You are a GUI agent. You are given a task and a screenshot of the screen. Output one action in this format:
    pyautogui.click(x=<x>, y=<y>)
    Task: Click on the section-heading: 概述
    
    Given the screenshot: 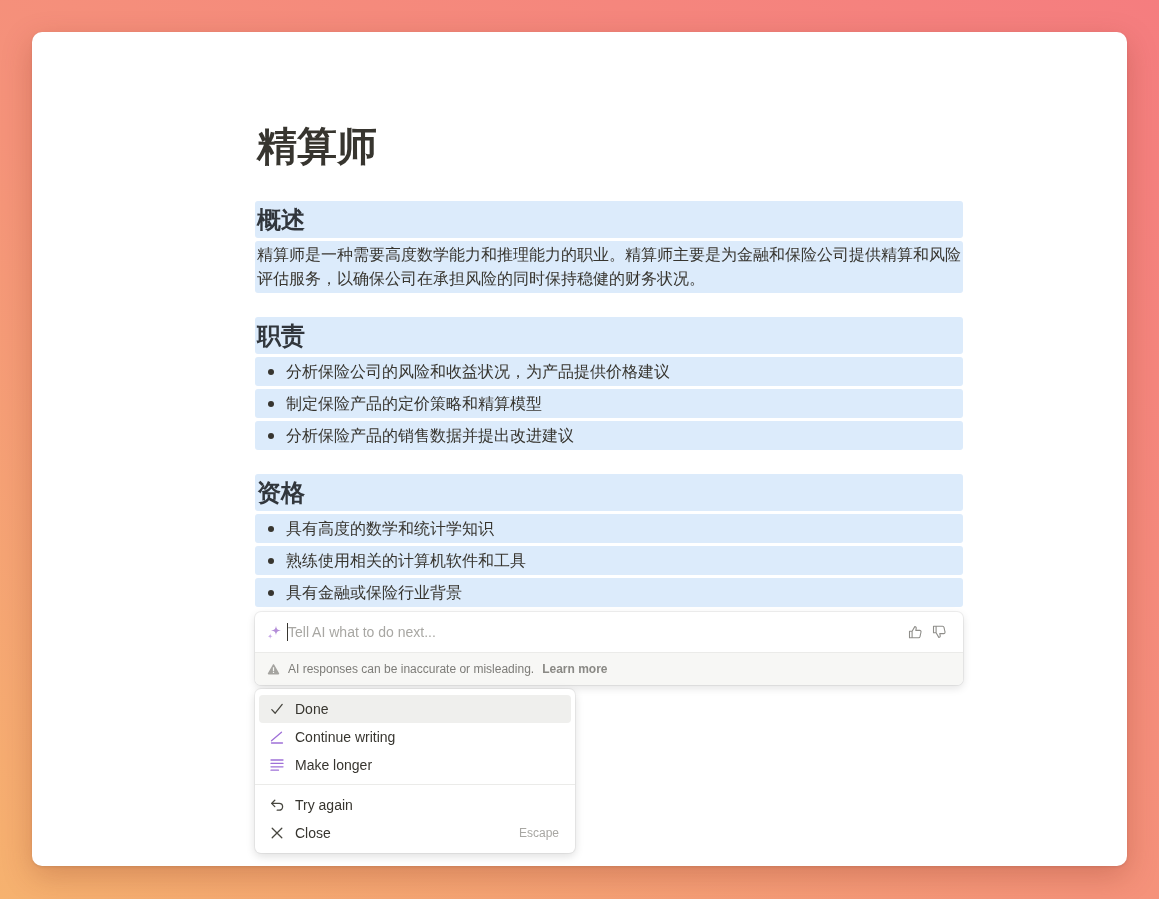 What is the action you would take?
    pyautogui.click(x=609, y=219)
    